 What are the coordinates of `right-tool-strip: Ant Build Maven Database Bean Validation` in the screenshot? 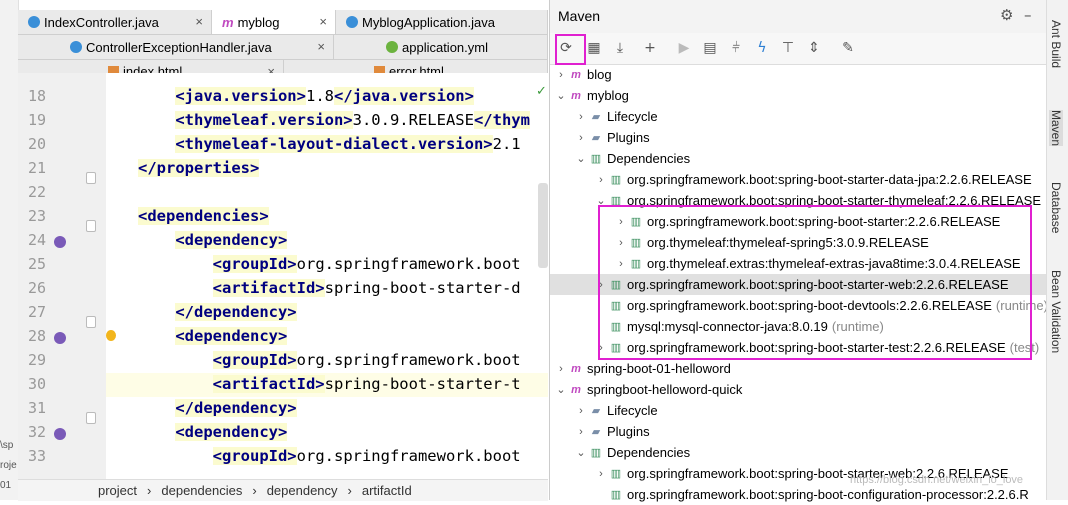 It's located at (1057, 250).